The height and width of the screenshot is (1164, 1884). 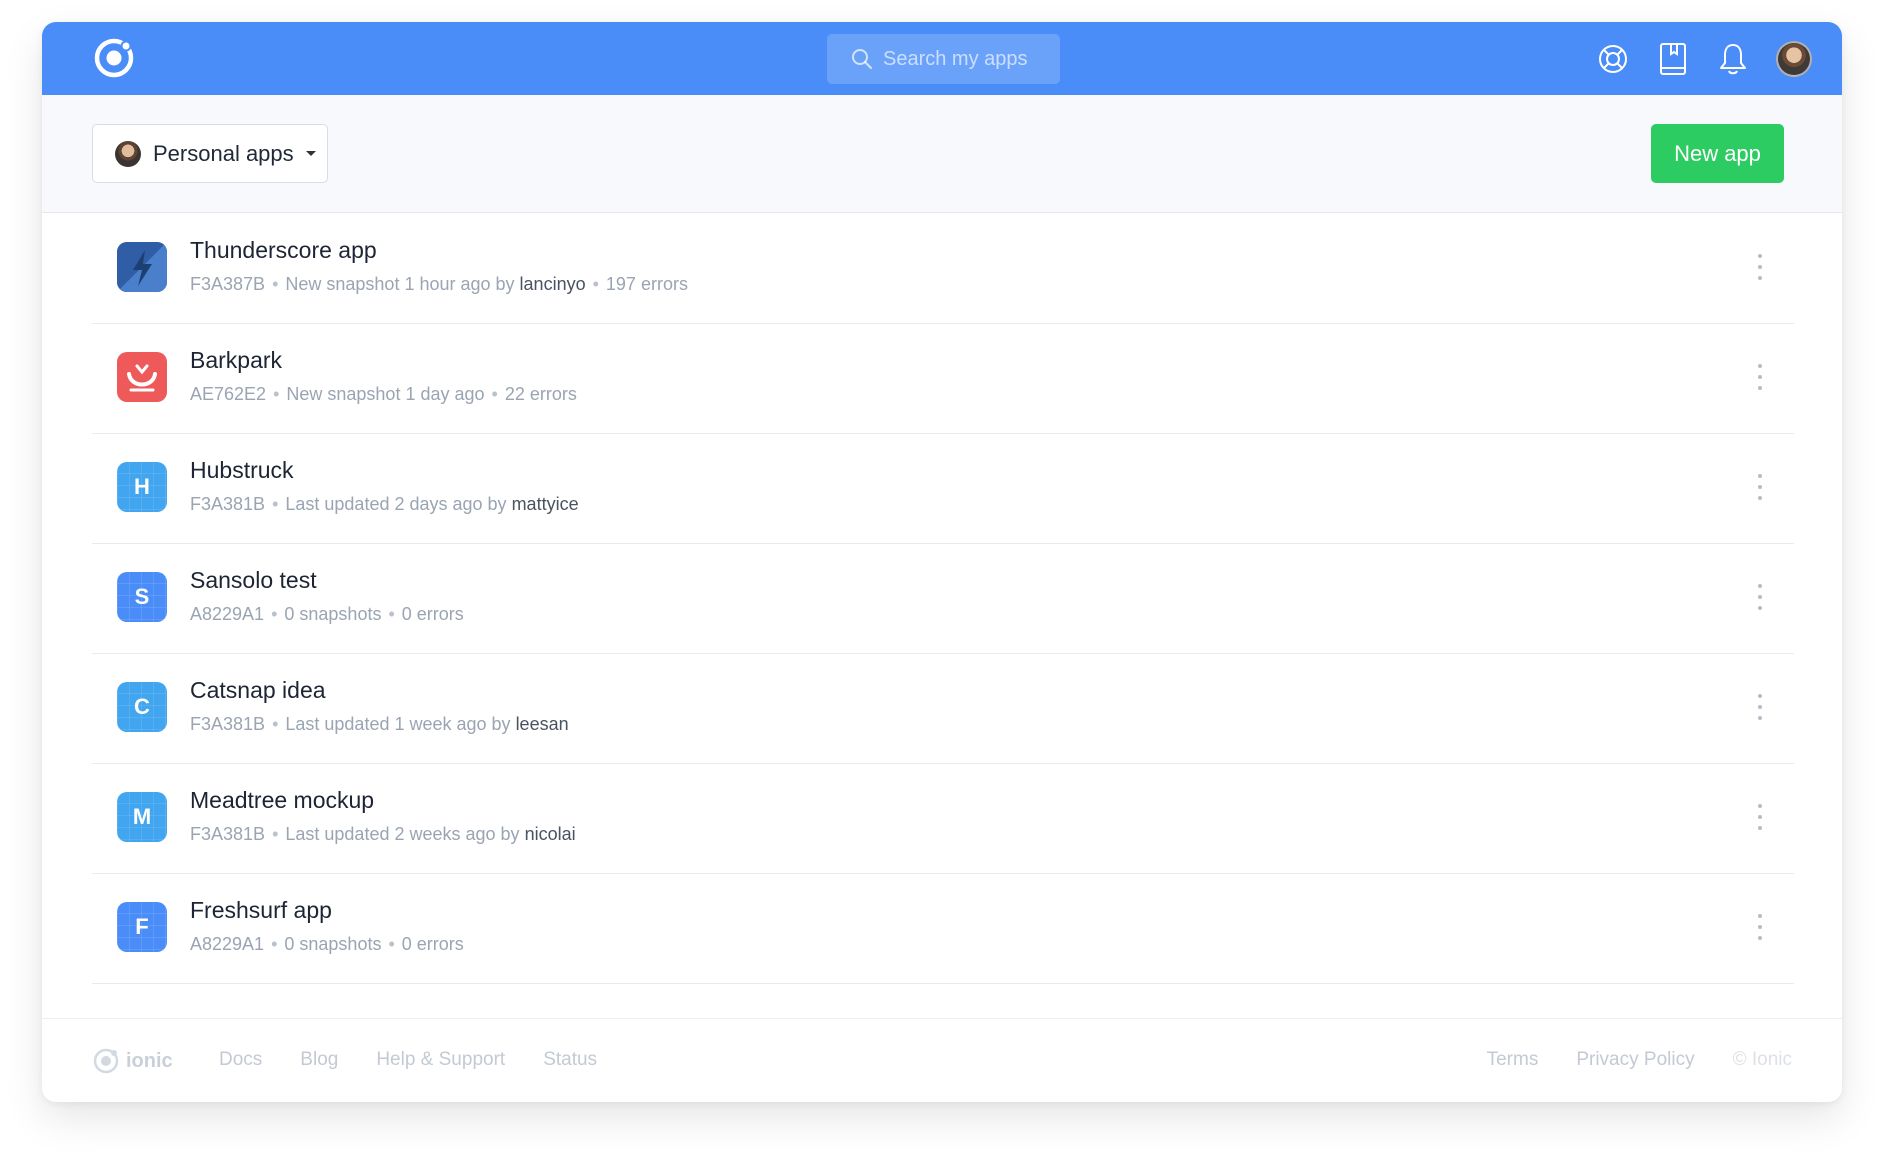 I want to click on footer-link-status: Status, so click(x=570, y=1060).